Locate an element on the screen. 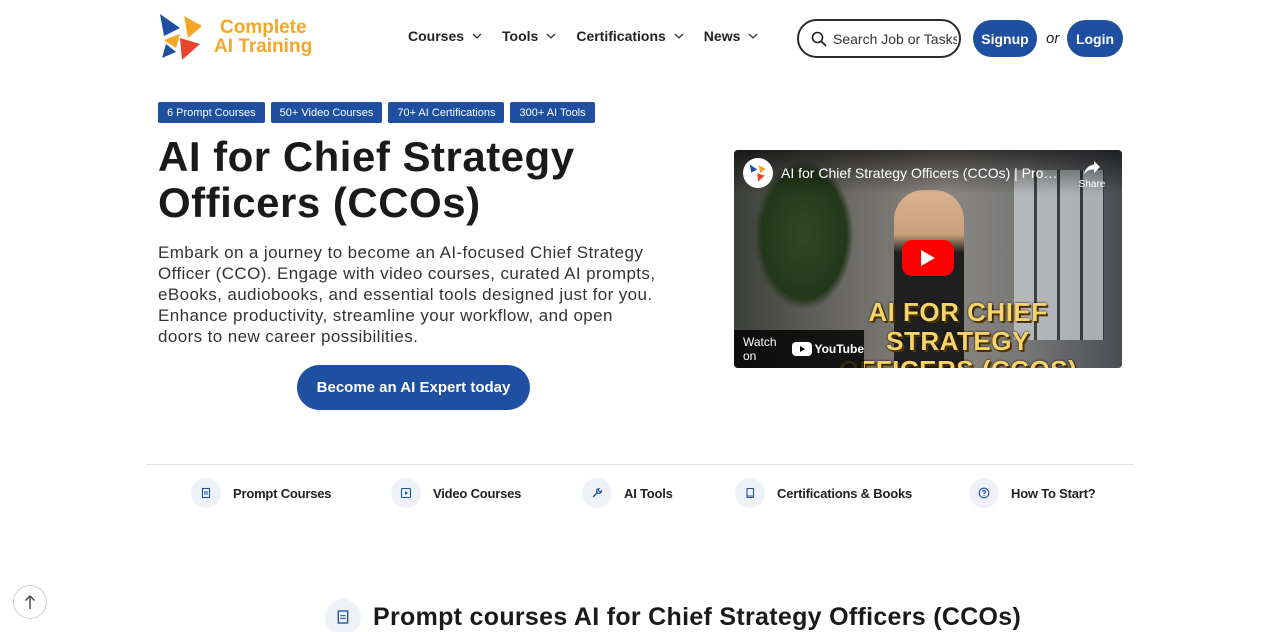 The height and width of the screenshot is (632, 1280). share-button: Share is located at coordinates (1092, 175).